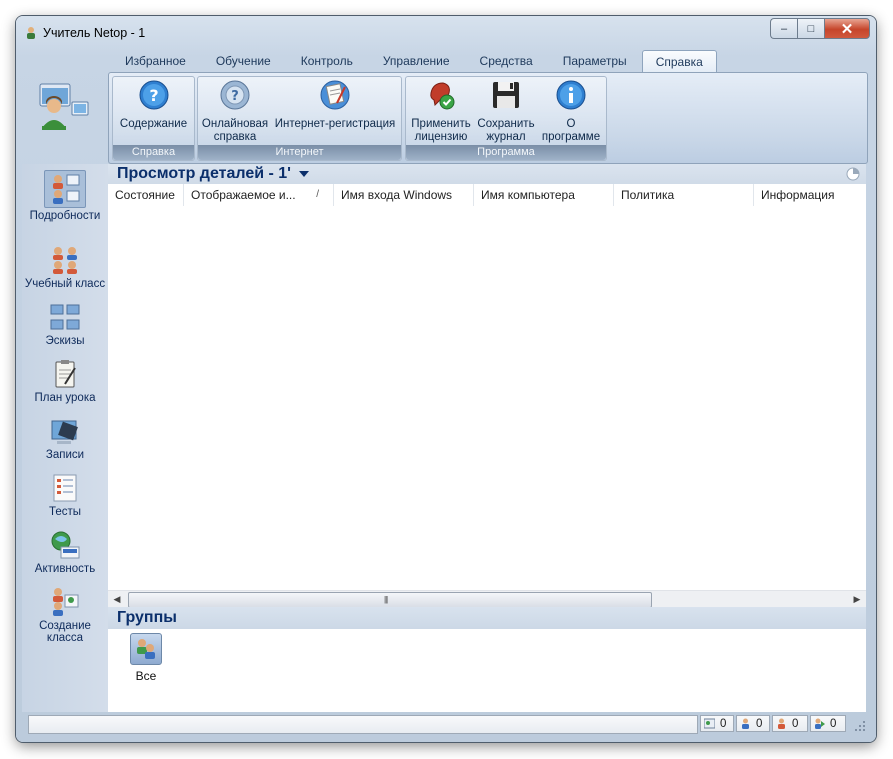 This screenshot has height=759, width=893. What do you see at coordinates (65, 488) in the screenshot?
I see `tests-icon` at bounding box center [65, 488].